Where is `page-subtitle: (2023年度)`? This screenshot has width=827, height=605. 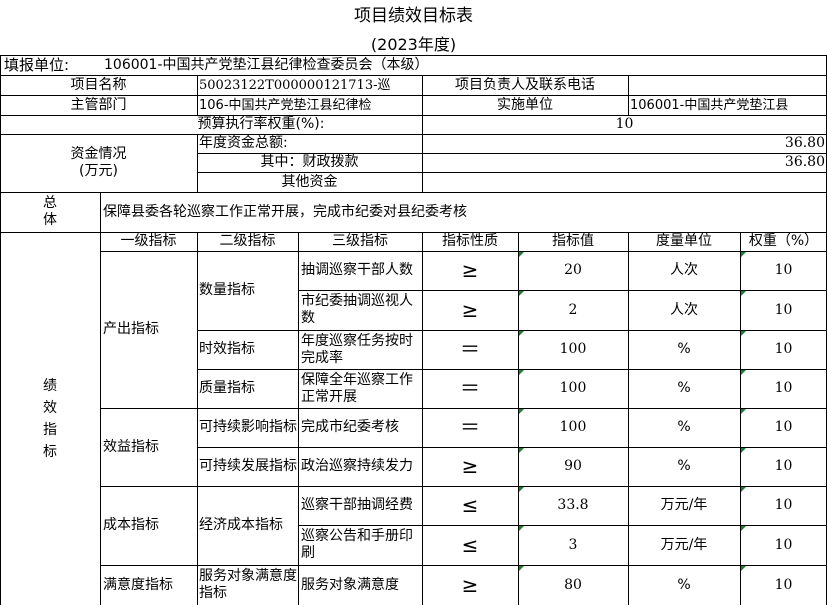 page-subtitle: (2023年度) is located at coordinates (413, 44).